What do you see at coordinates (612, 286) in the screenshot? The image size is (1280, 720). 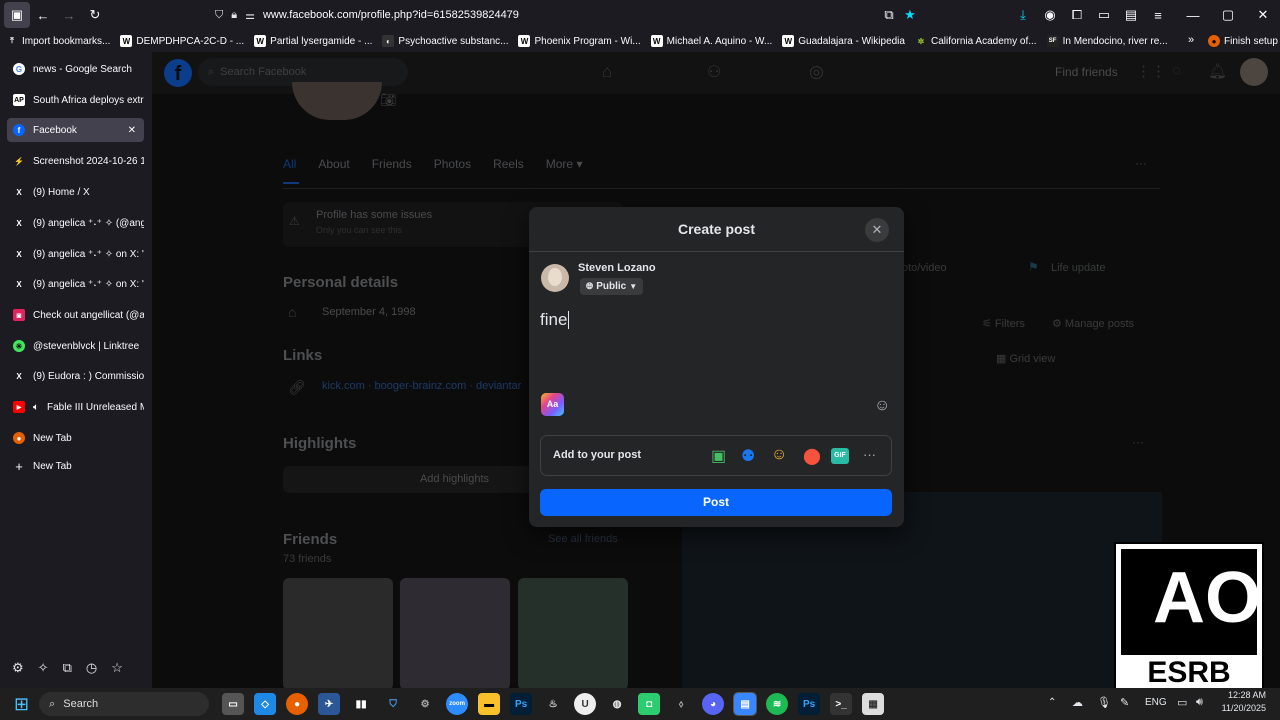 I see `audience-selector: 🌐︎ Public ▼` at bounding box center [612, 286].